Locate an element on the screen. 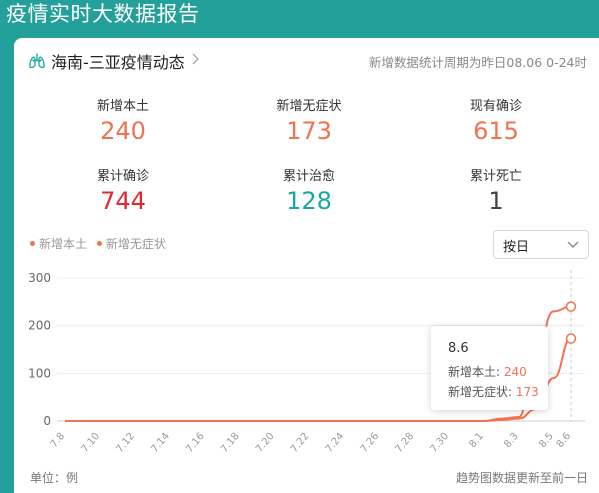  y-tick-label: 300 is located at coordinates (39, 278).